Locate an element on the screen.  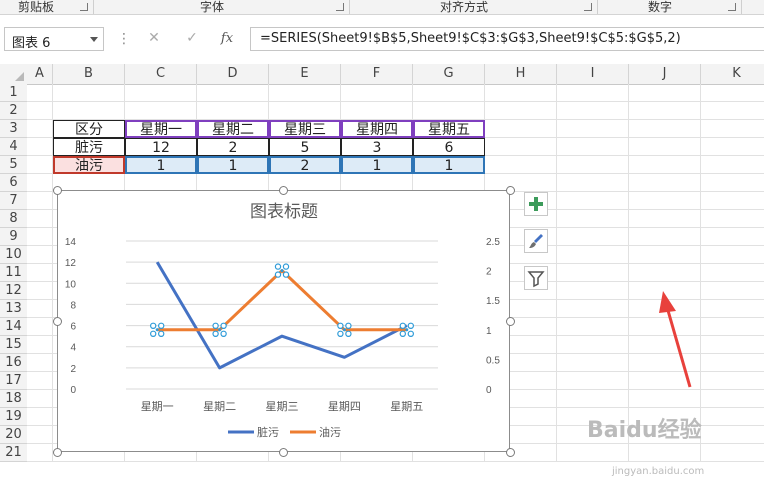
x-tick-label: 星期五 is located at coordinates (406, 406).